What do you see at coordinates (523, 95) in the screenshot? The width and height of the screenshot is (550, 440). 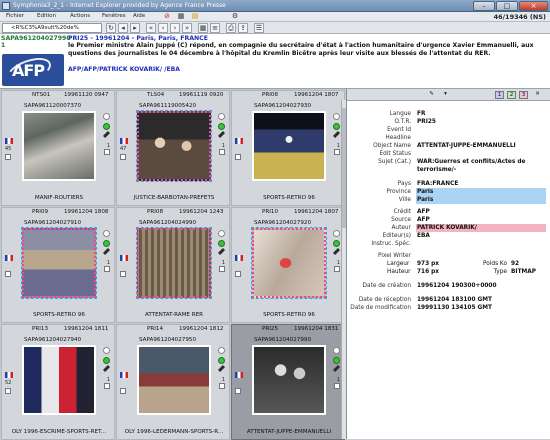 I see `tab-3: 3` at bounding box center [523, 95].